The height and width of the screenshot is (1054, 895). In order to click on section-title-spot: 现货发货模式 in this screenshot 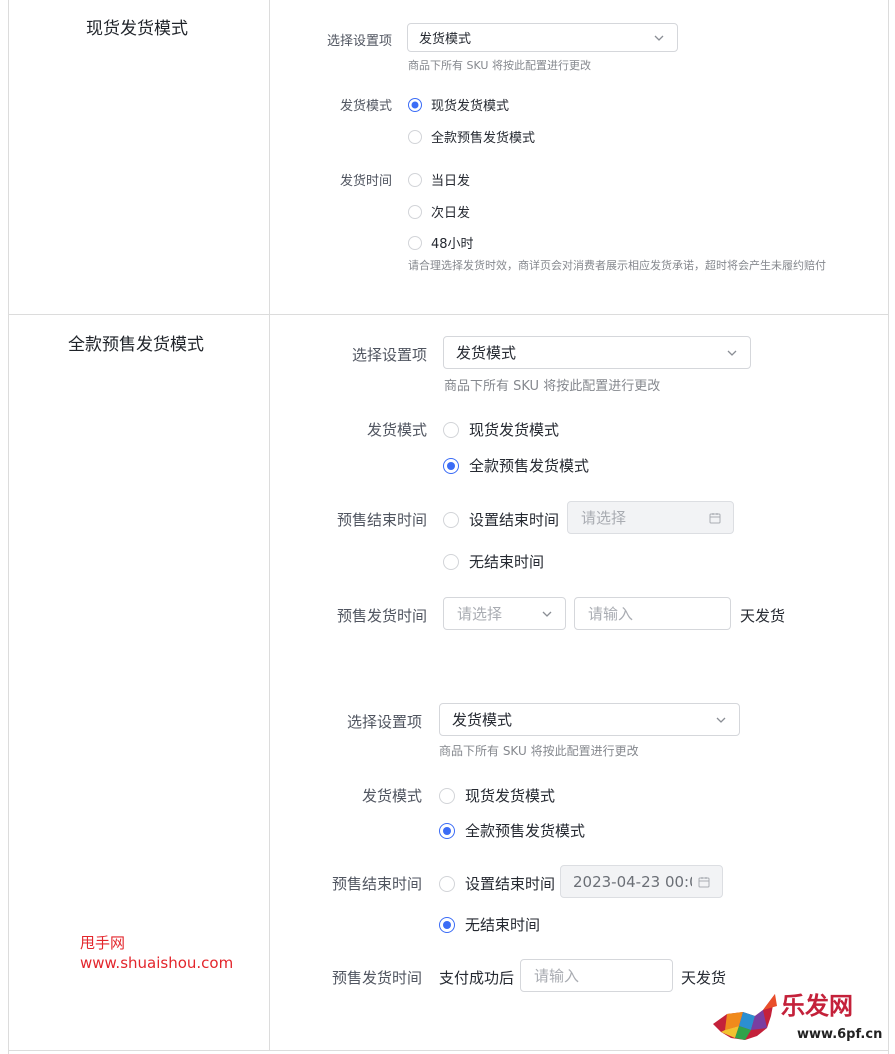, I will do `click(137, 29)`.